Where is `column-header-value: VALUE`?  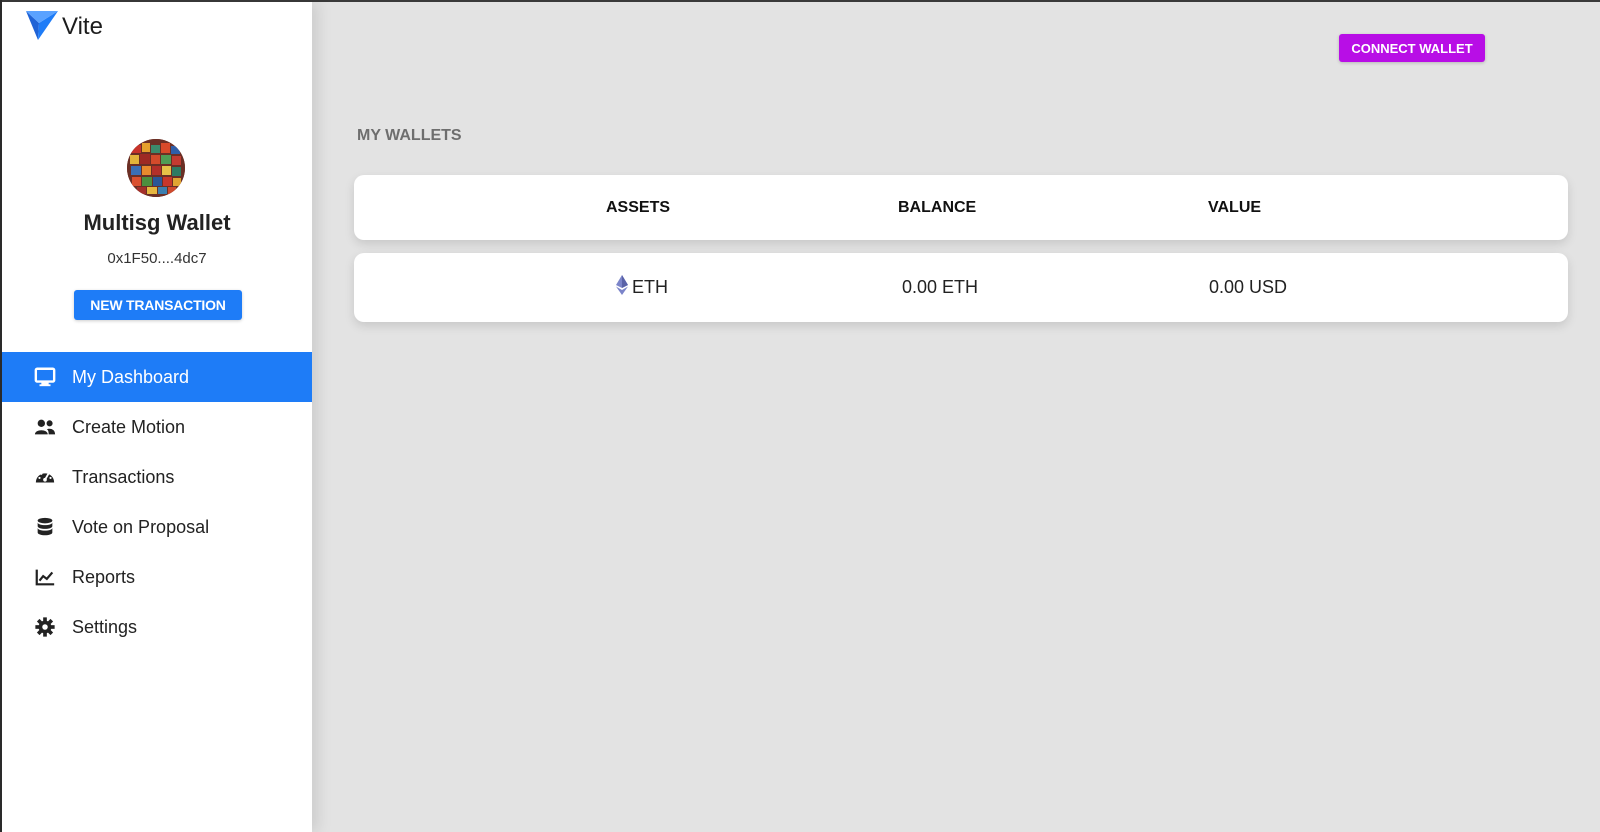
column-header-value: VALUE is located at coordinates (1235, 207).